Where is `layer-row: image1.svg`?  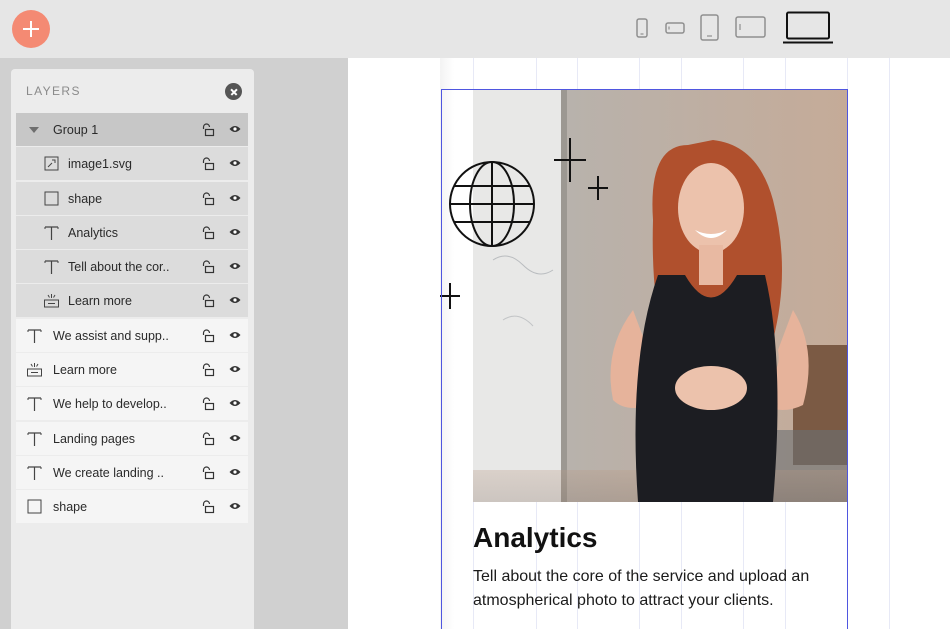
layer-row: image1.svg is located at coordinates (132, 164).